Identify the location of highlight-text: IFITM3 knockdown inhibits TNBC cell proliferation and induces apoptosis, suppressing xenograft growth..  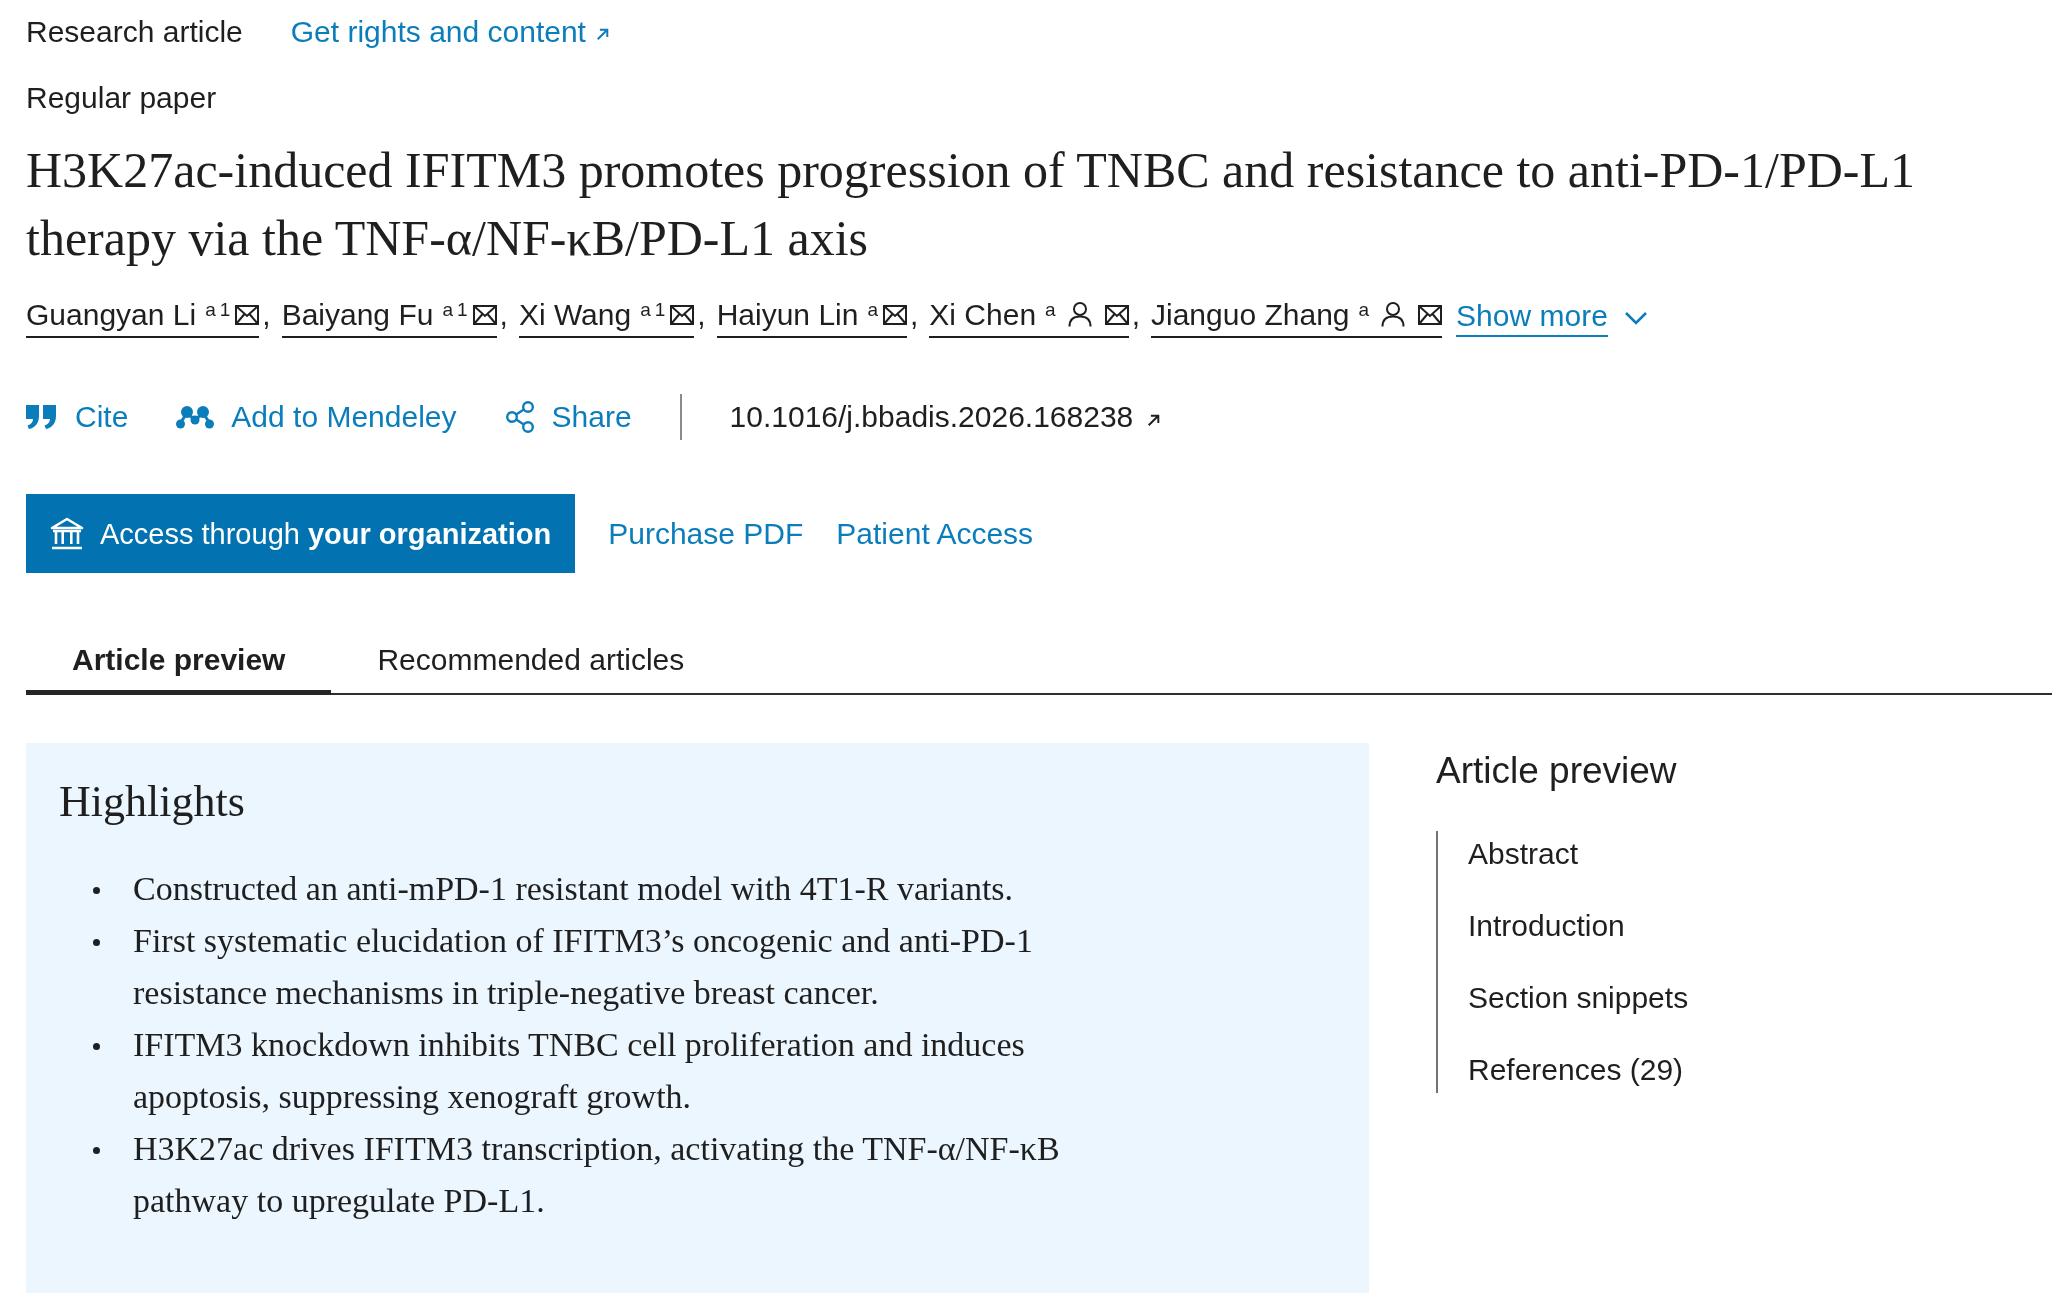
(579, 1071).